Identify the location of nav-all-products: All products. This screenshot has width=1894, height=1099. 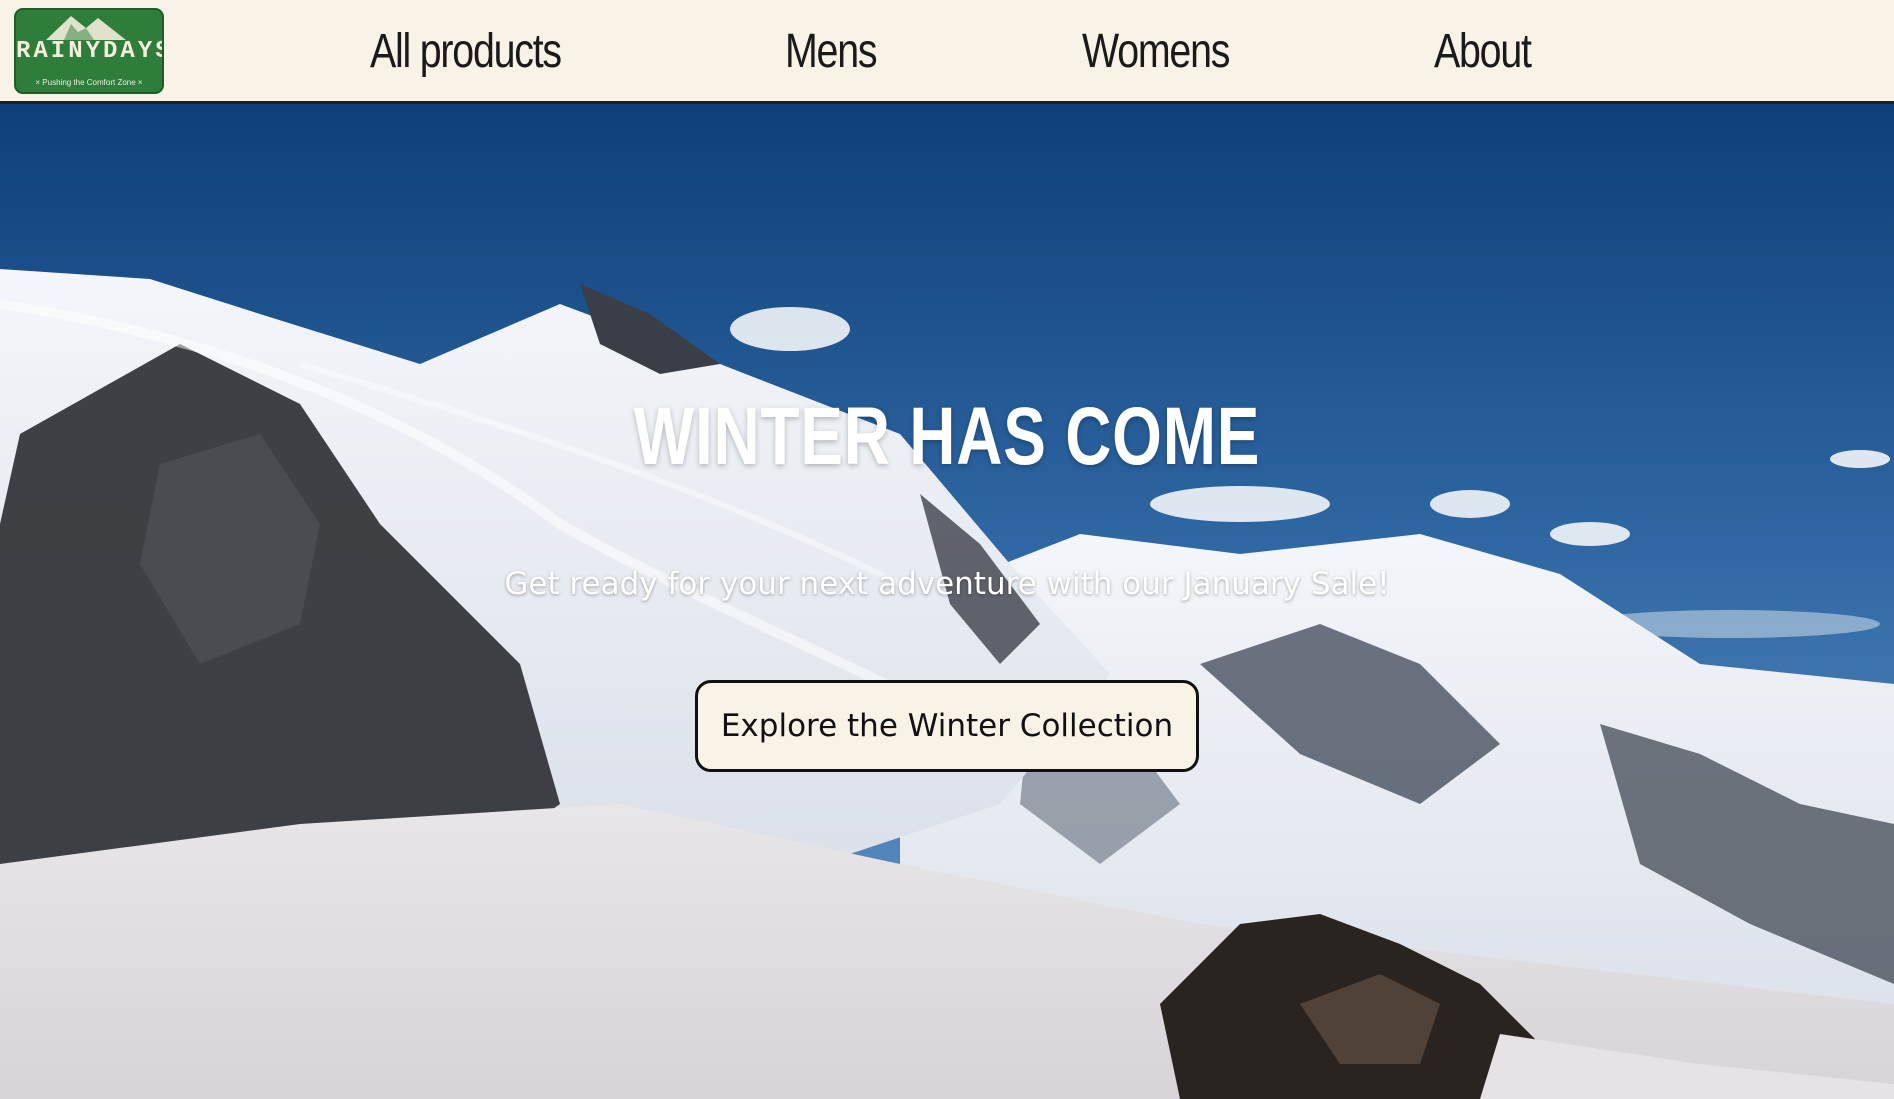
(466, 52).